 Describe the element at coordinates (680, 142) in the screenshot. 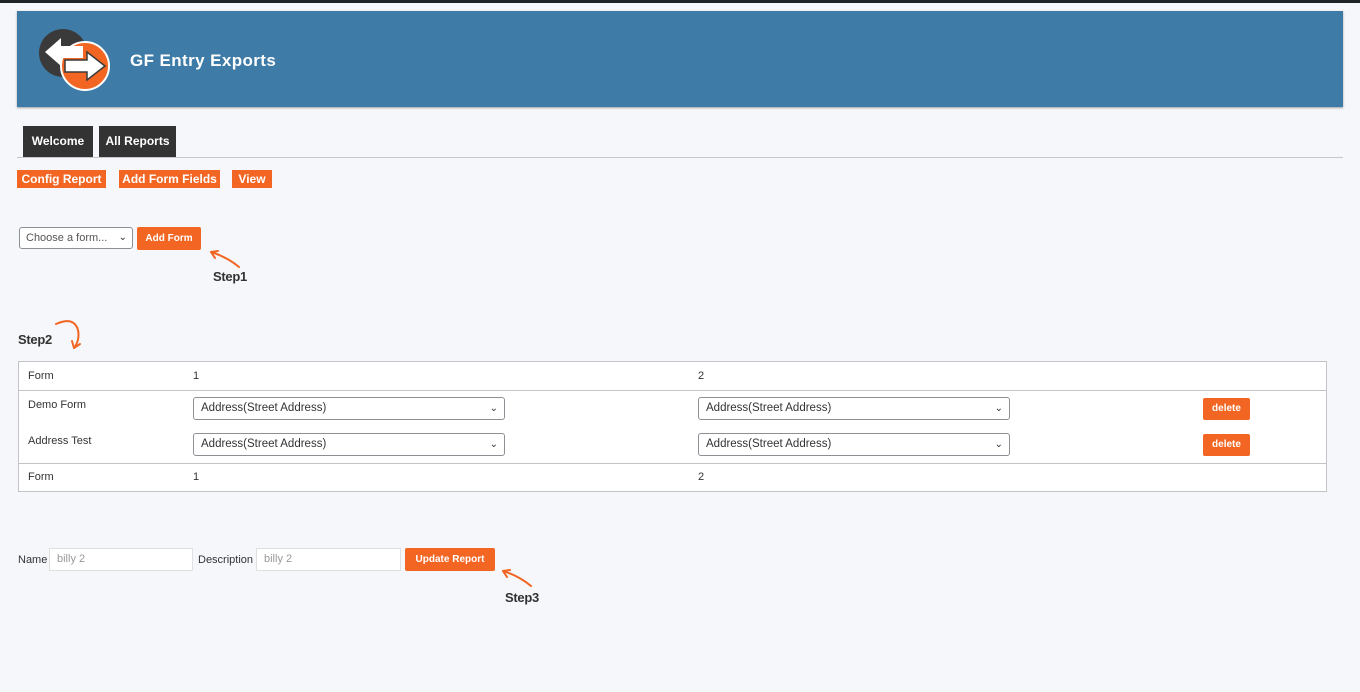

I see `tab-bar: Welcome All Reports` at that location.